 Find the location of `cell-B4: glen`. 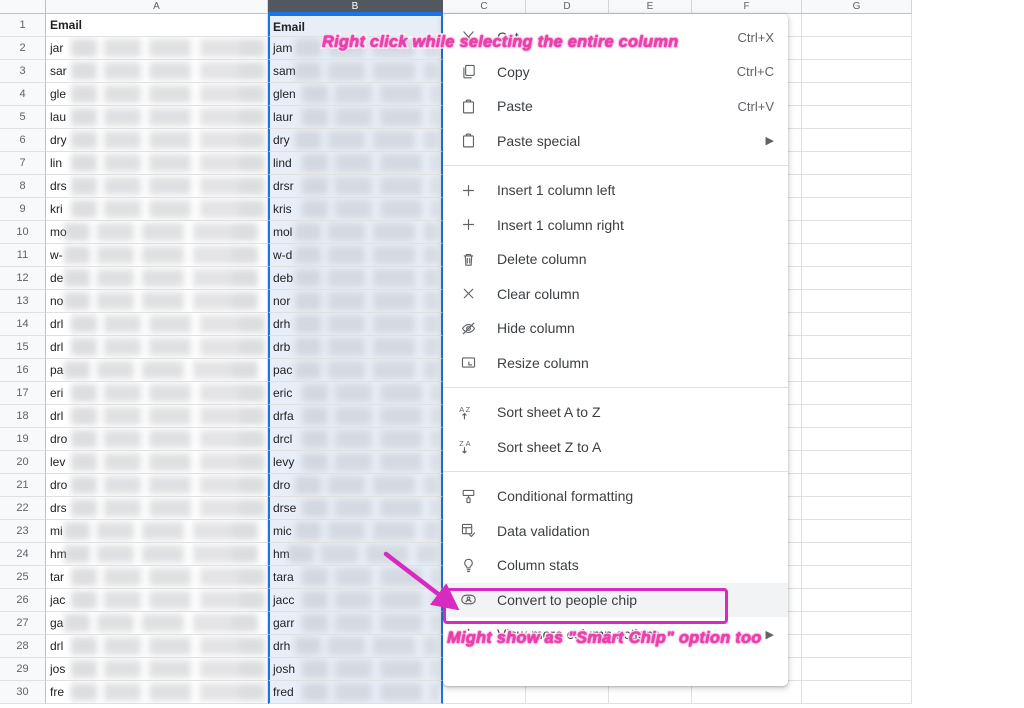

cell-B4: glen is located at coordinates (355, 94).